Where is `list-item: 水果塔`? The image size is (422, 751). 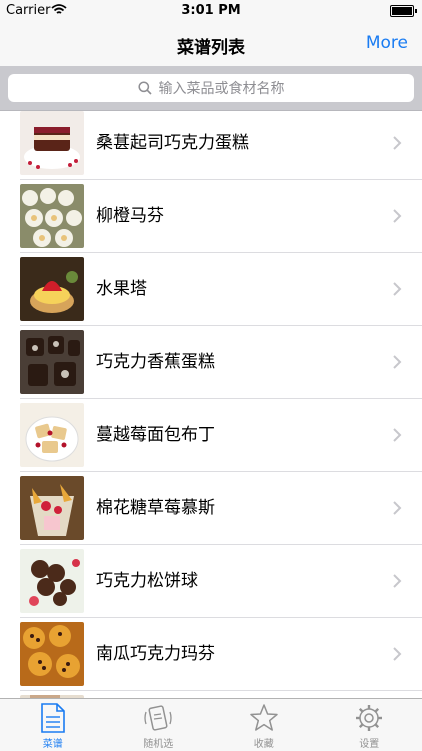
list-item: 水果塔 is located at coordinates (211, 289).